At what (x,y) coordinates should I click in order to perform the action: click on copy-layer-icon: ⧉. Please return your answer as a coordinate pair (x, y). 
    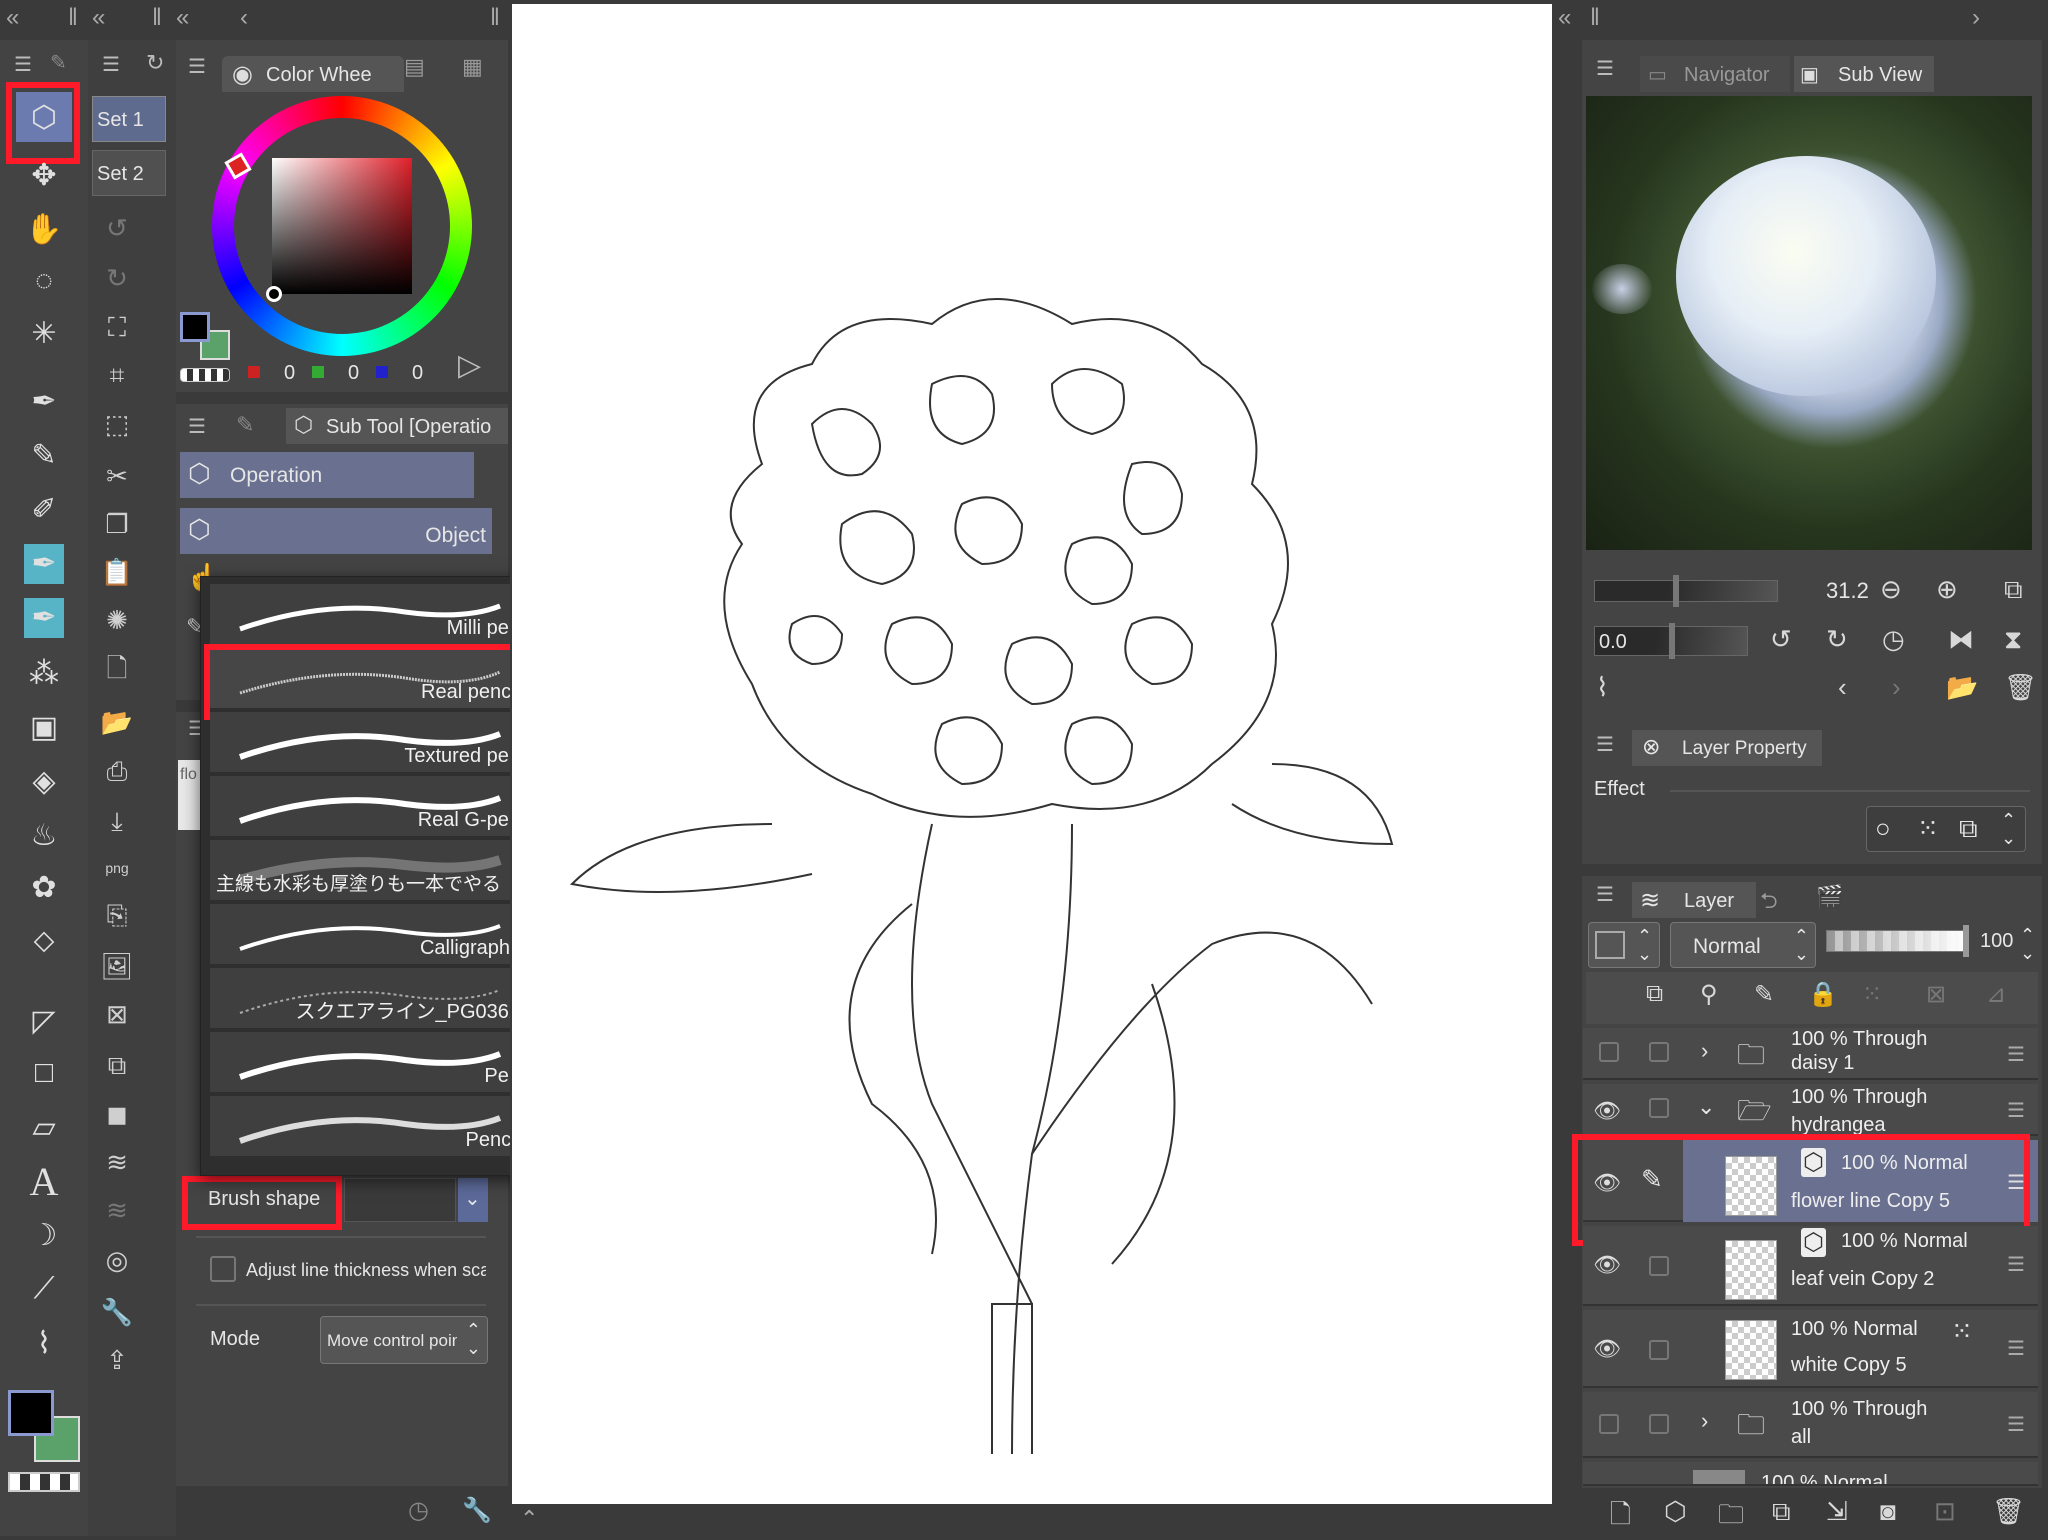
    Looking at the image, I should click on (1781, 1512).